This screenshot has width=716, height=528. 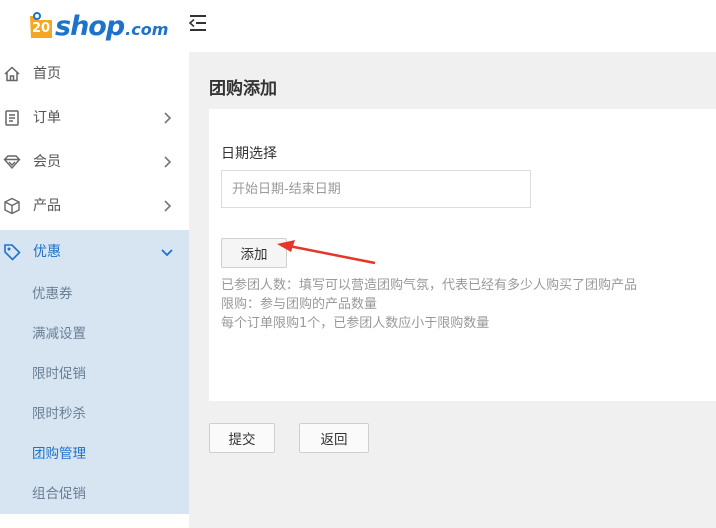 I want to click on tag-icon, so click(x=12, y=252).